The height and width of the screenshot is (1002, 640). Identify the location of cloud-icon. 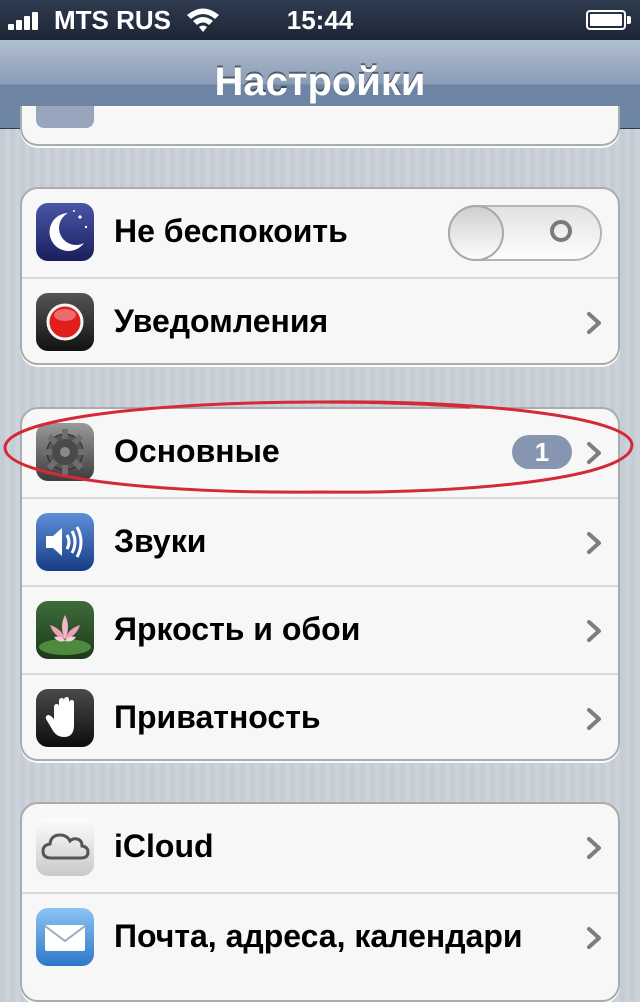
(65, 847).